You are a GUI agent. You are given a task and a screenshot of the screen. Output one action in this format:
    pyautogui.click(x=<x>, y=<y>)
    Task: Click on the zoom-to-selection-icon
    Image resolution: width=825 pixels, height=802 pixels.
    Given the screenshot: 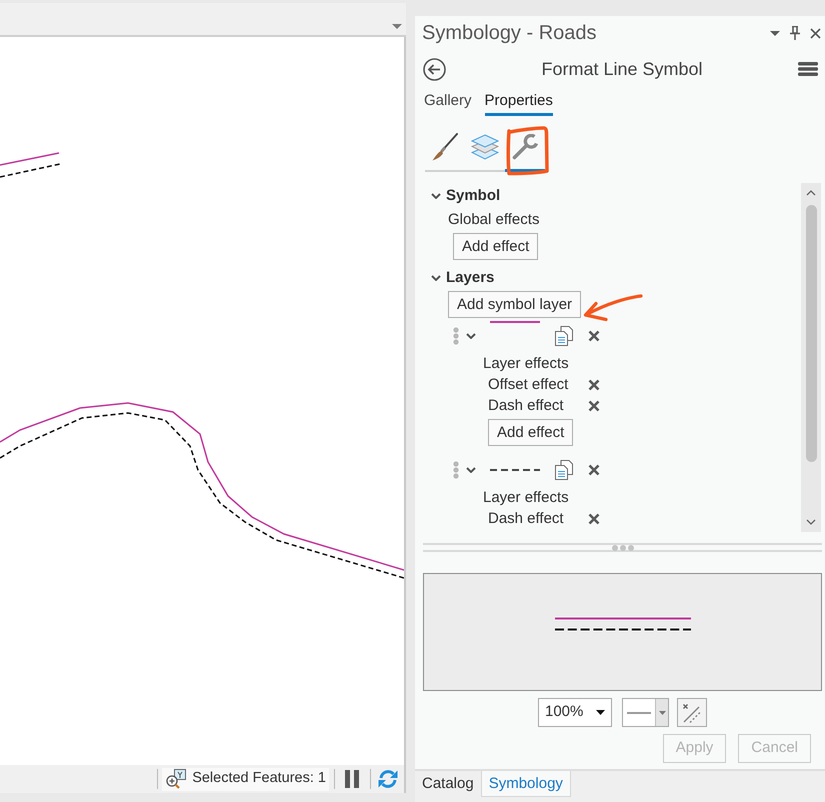 What is the action you would take?
    pyautogui.click(x=176, y=779)
    